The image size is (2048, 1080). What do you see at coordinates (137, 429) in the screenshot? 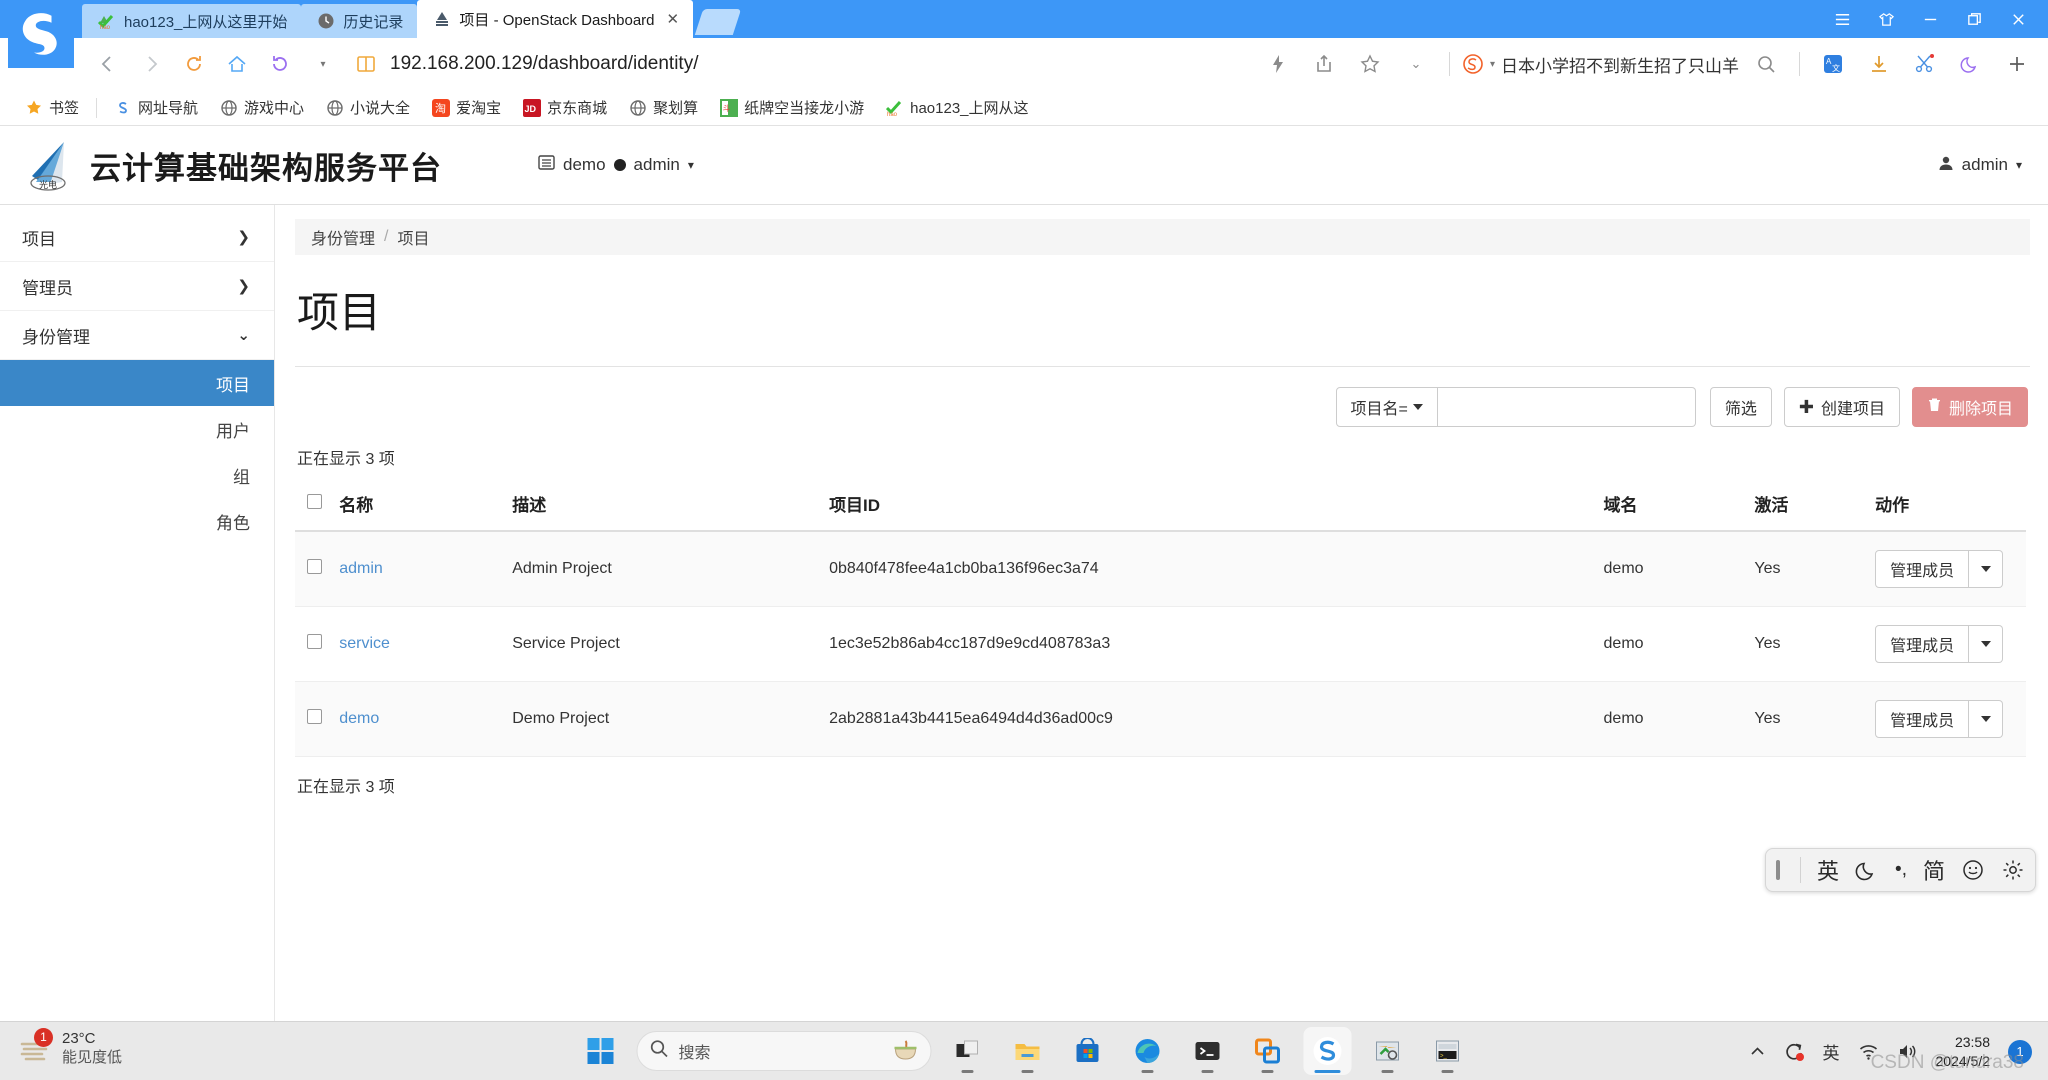
I see `sidebar-item-users: 用户` at bounding box center [137, 429].